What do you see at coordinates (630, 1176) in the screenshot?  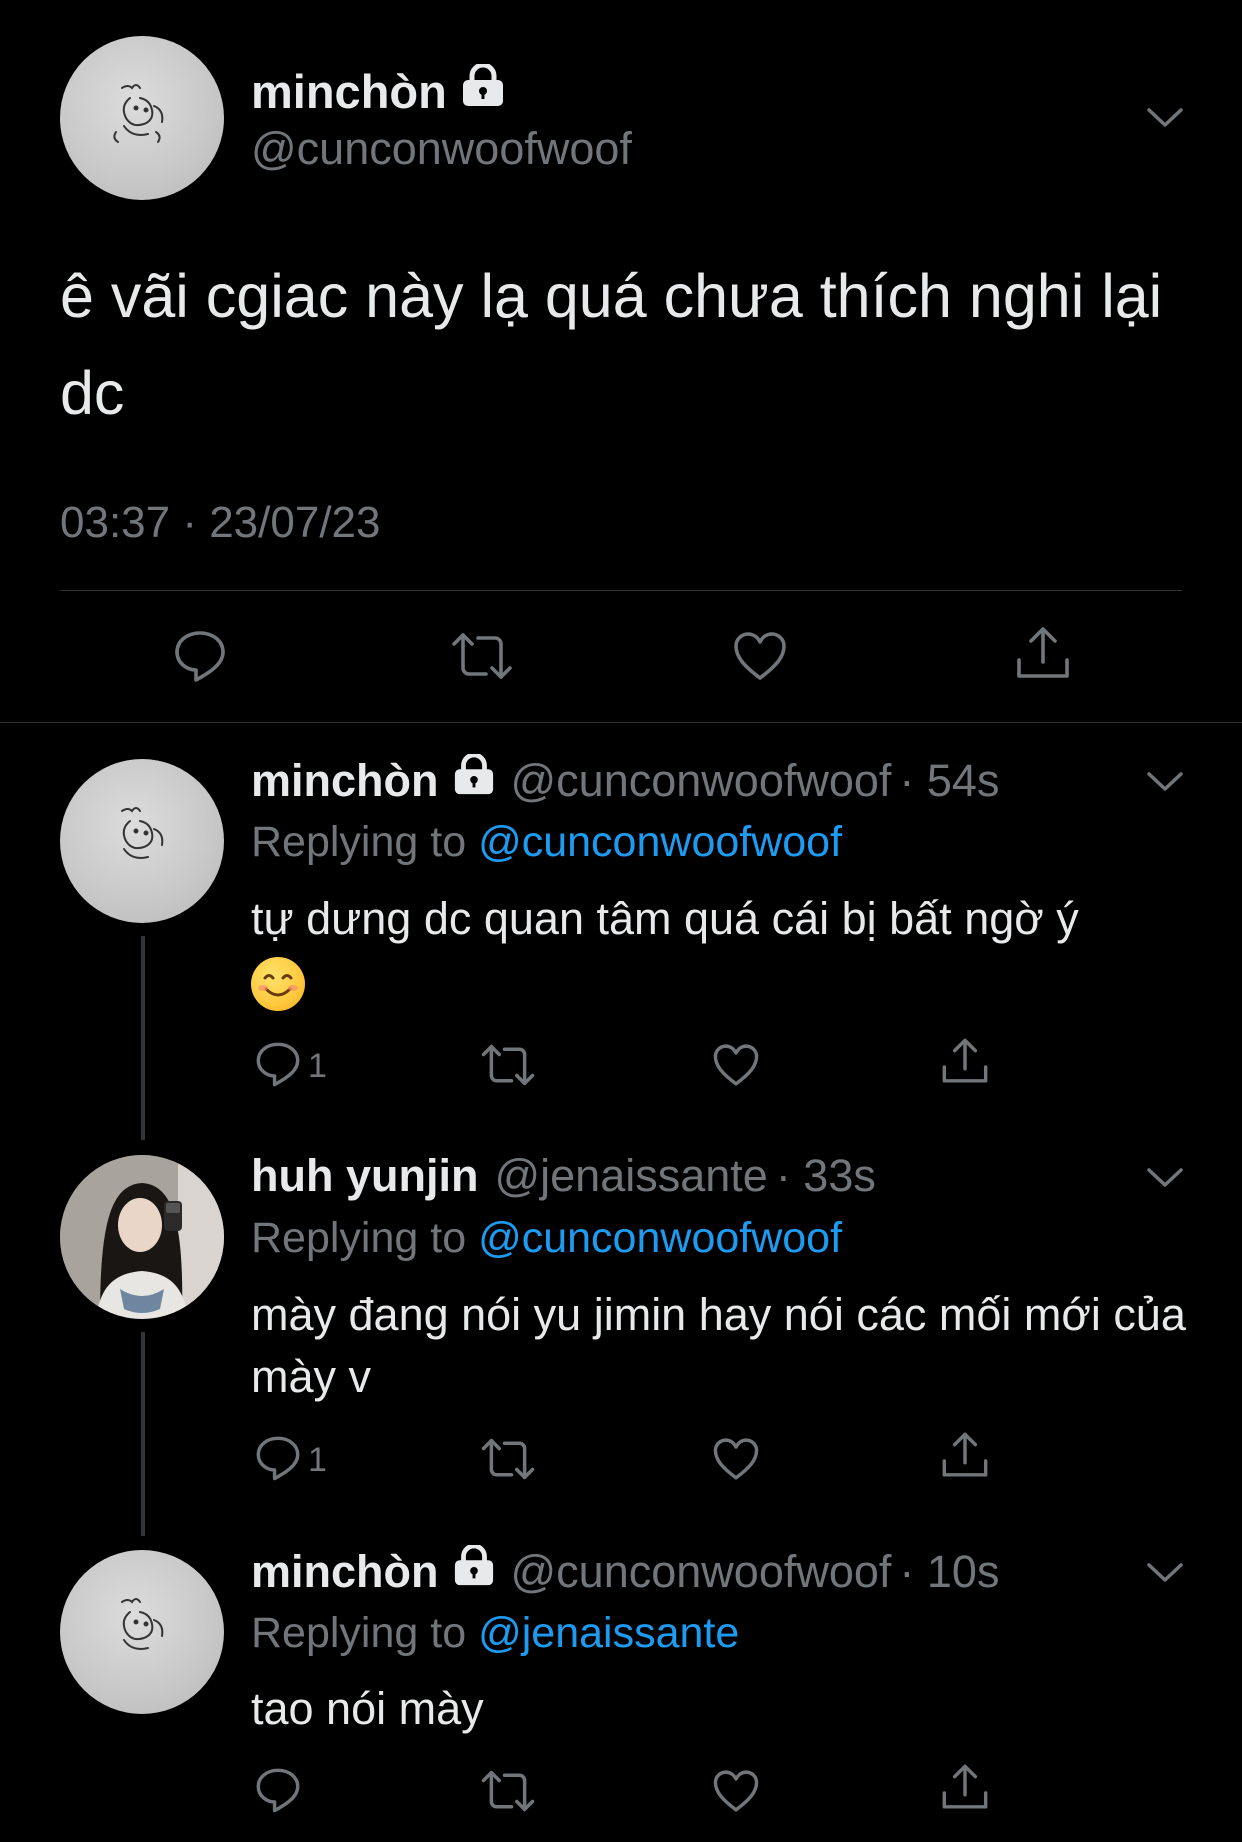 I see `author-handle: @jenaissante` at bounding box center [630, 1176].